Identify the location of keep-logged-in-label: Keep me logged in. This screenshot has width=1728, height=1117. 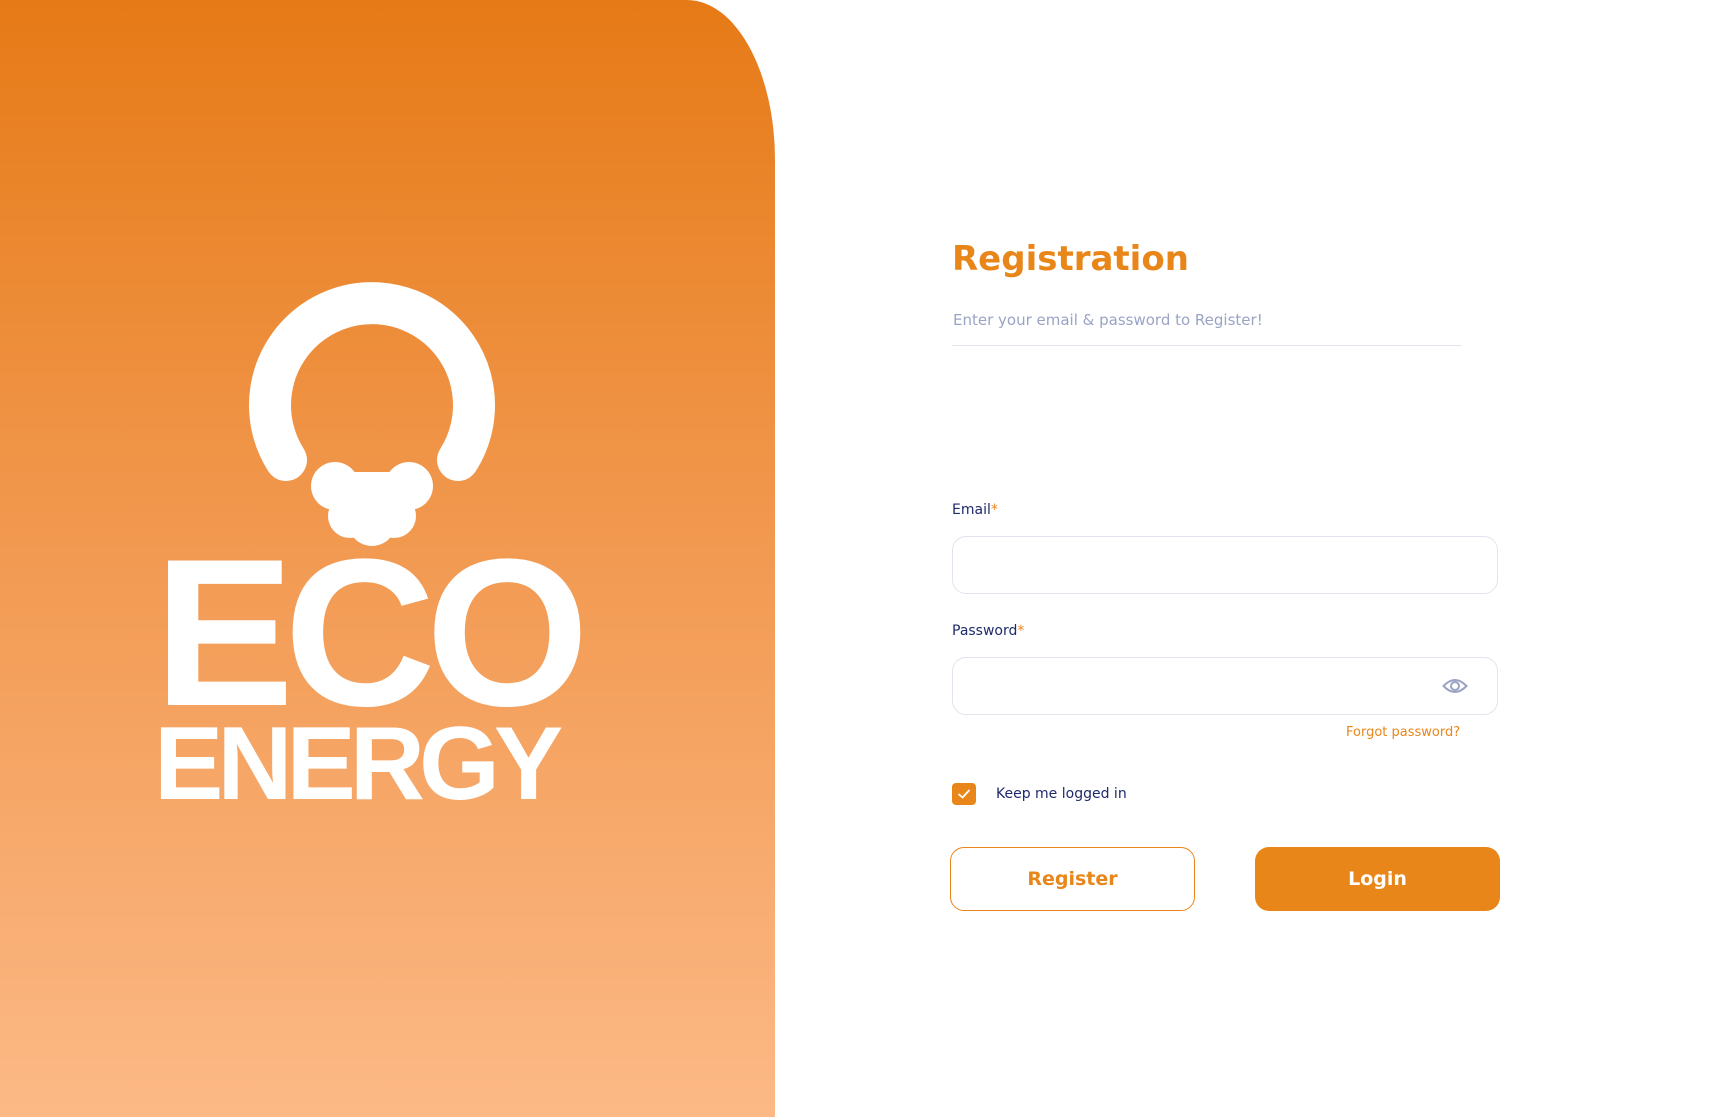
(1061, 794).